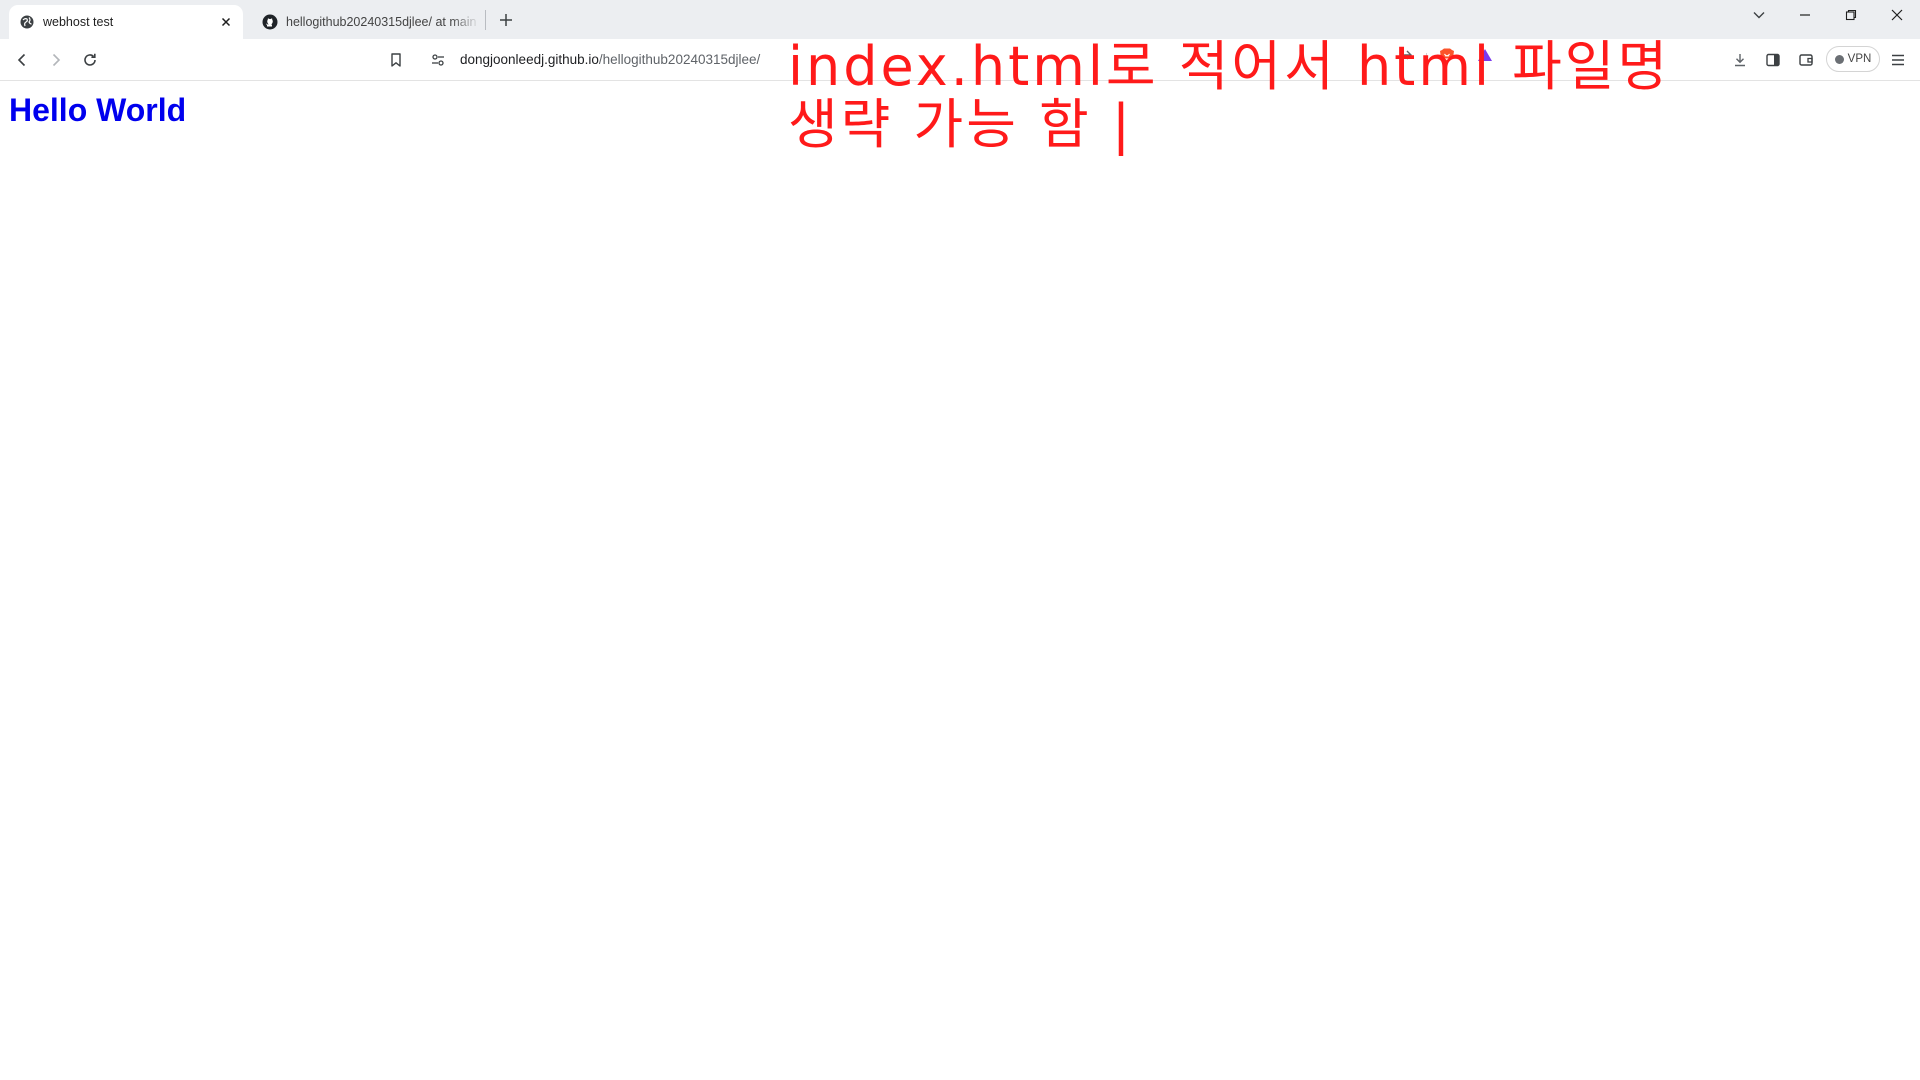 The width and height of the screenshot is (1920, 1080). I want to click on share-icon, so click(1406, 55).